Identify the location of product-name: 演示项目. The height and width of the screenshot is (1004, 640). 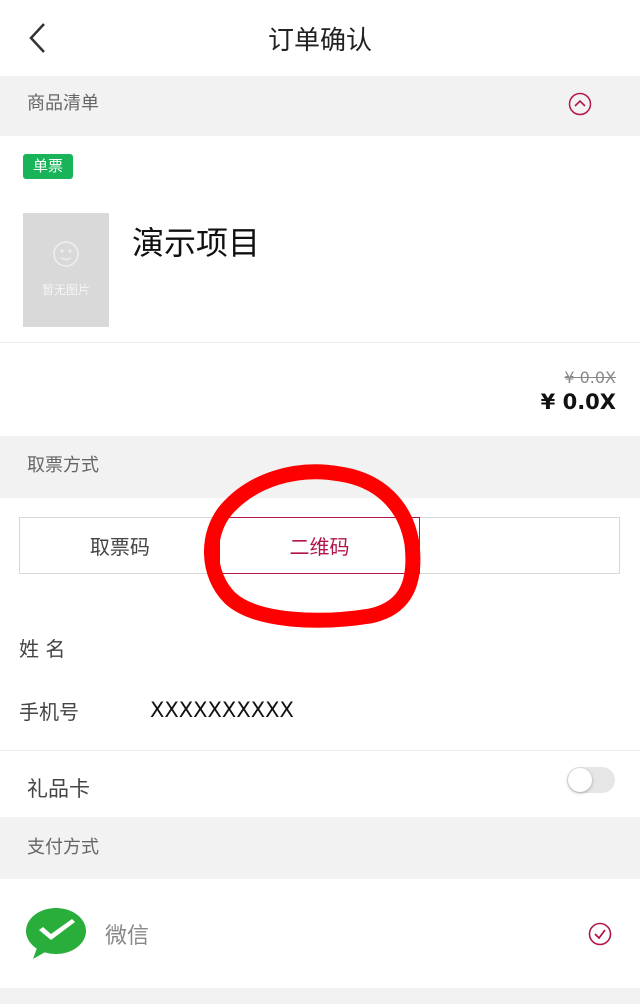
(196, 243).